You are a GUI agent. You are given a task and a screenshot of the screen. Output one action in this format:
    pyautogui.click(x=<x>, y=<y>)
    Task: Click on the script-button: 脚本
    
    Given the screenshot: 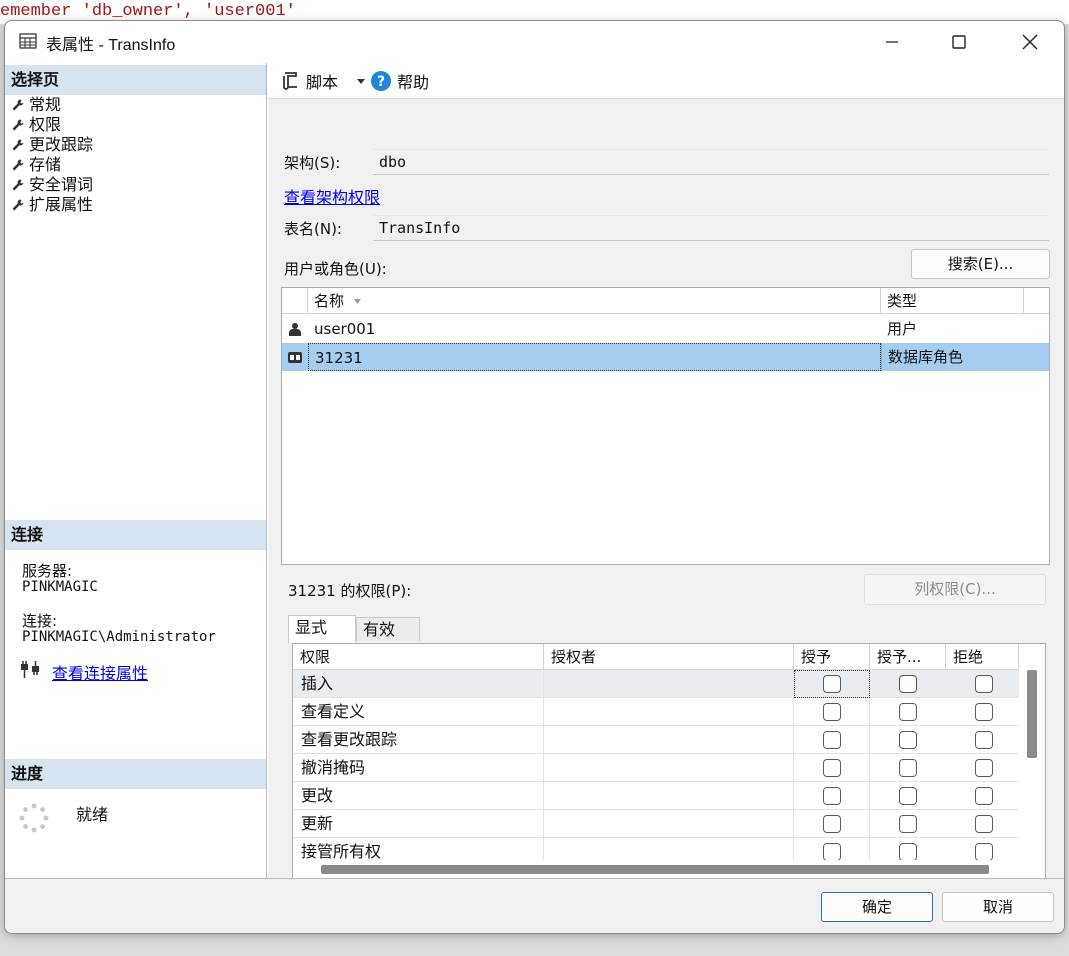 What is the action you would take?
    pyautogui.click(x=309, y=81)
    